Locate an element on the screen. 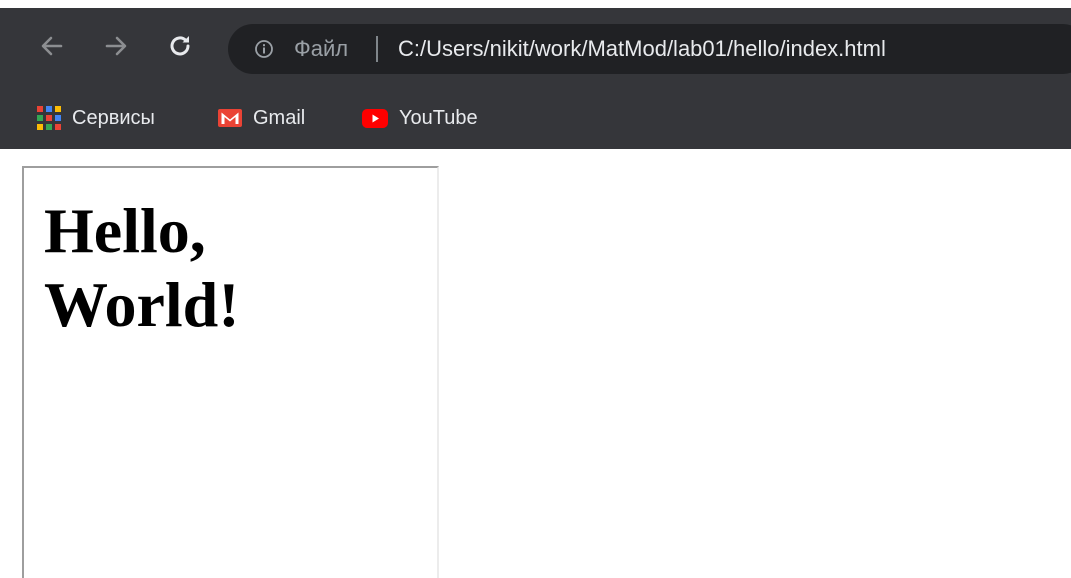 This screenshot has height=578, width=1071. back-button is located at coordinates (52, 46).